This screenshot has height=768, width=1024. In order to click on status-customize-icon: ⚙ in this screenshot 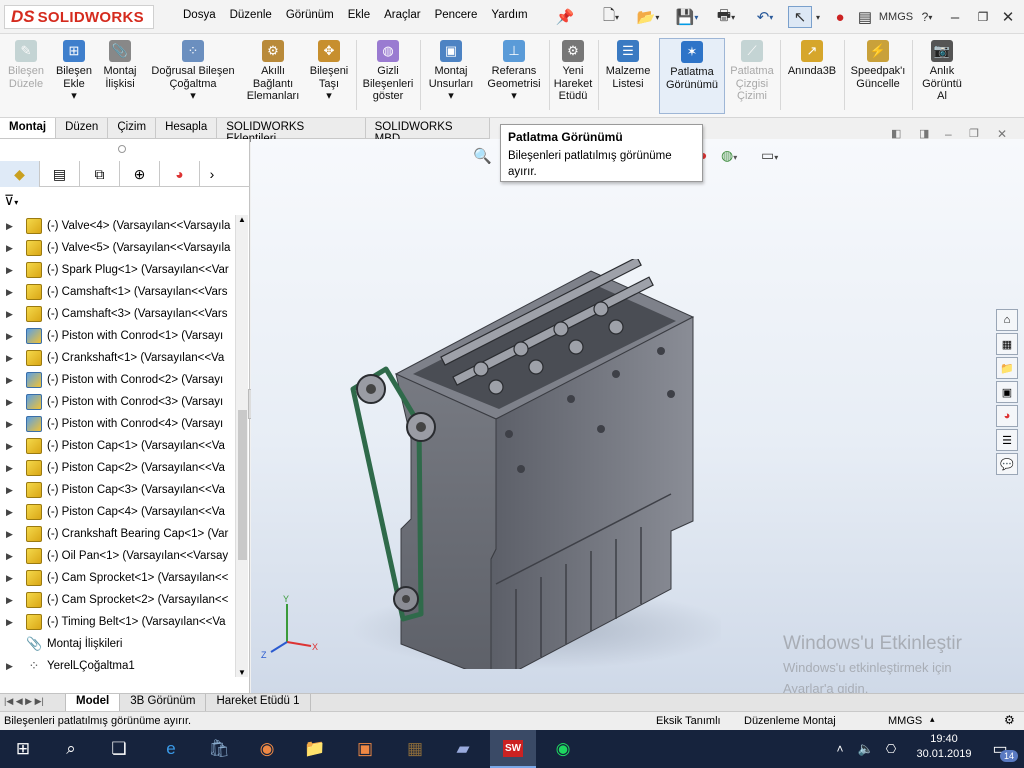, I will do `click(1009, 720)`.